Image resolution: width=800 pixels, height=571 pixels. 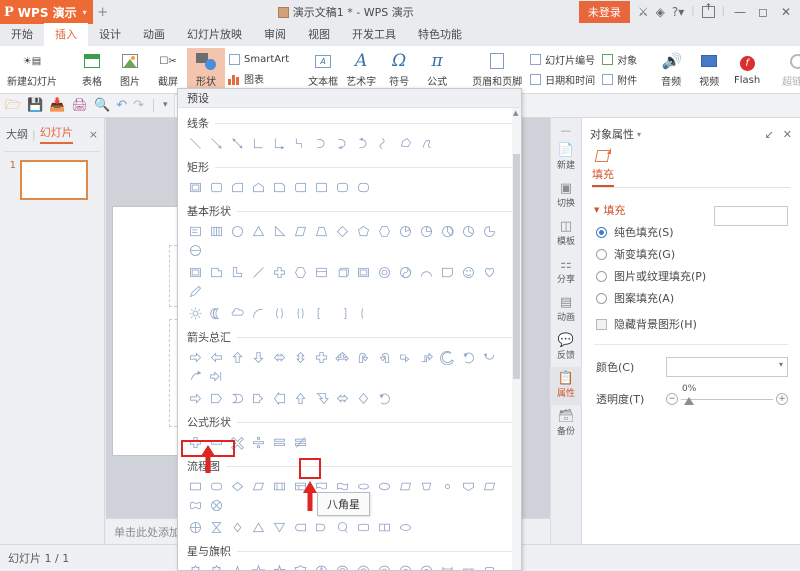 What do you see at coordinates (13, 105) in the screenshot?
I see `open-icon: 🗁` at bounding box center [13, 105].